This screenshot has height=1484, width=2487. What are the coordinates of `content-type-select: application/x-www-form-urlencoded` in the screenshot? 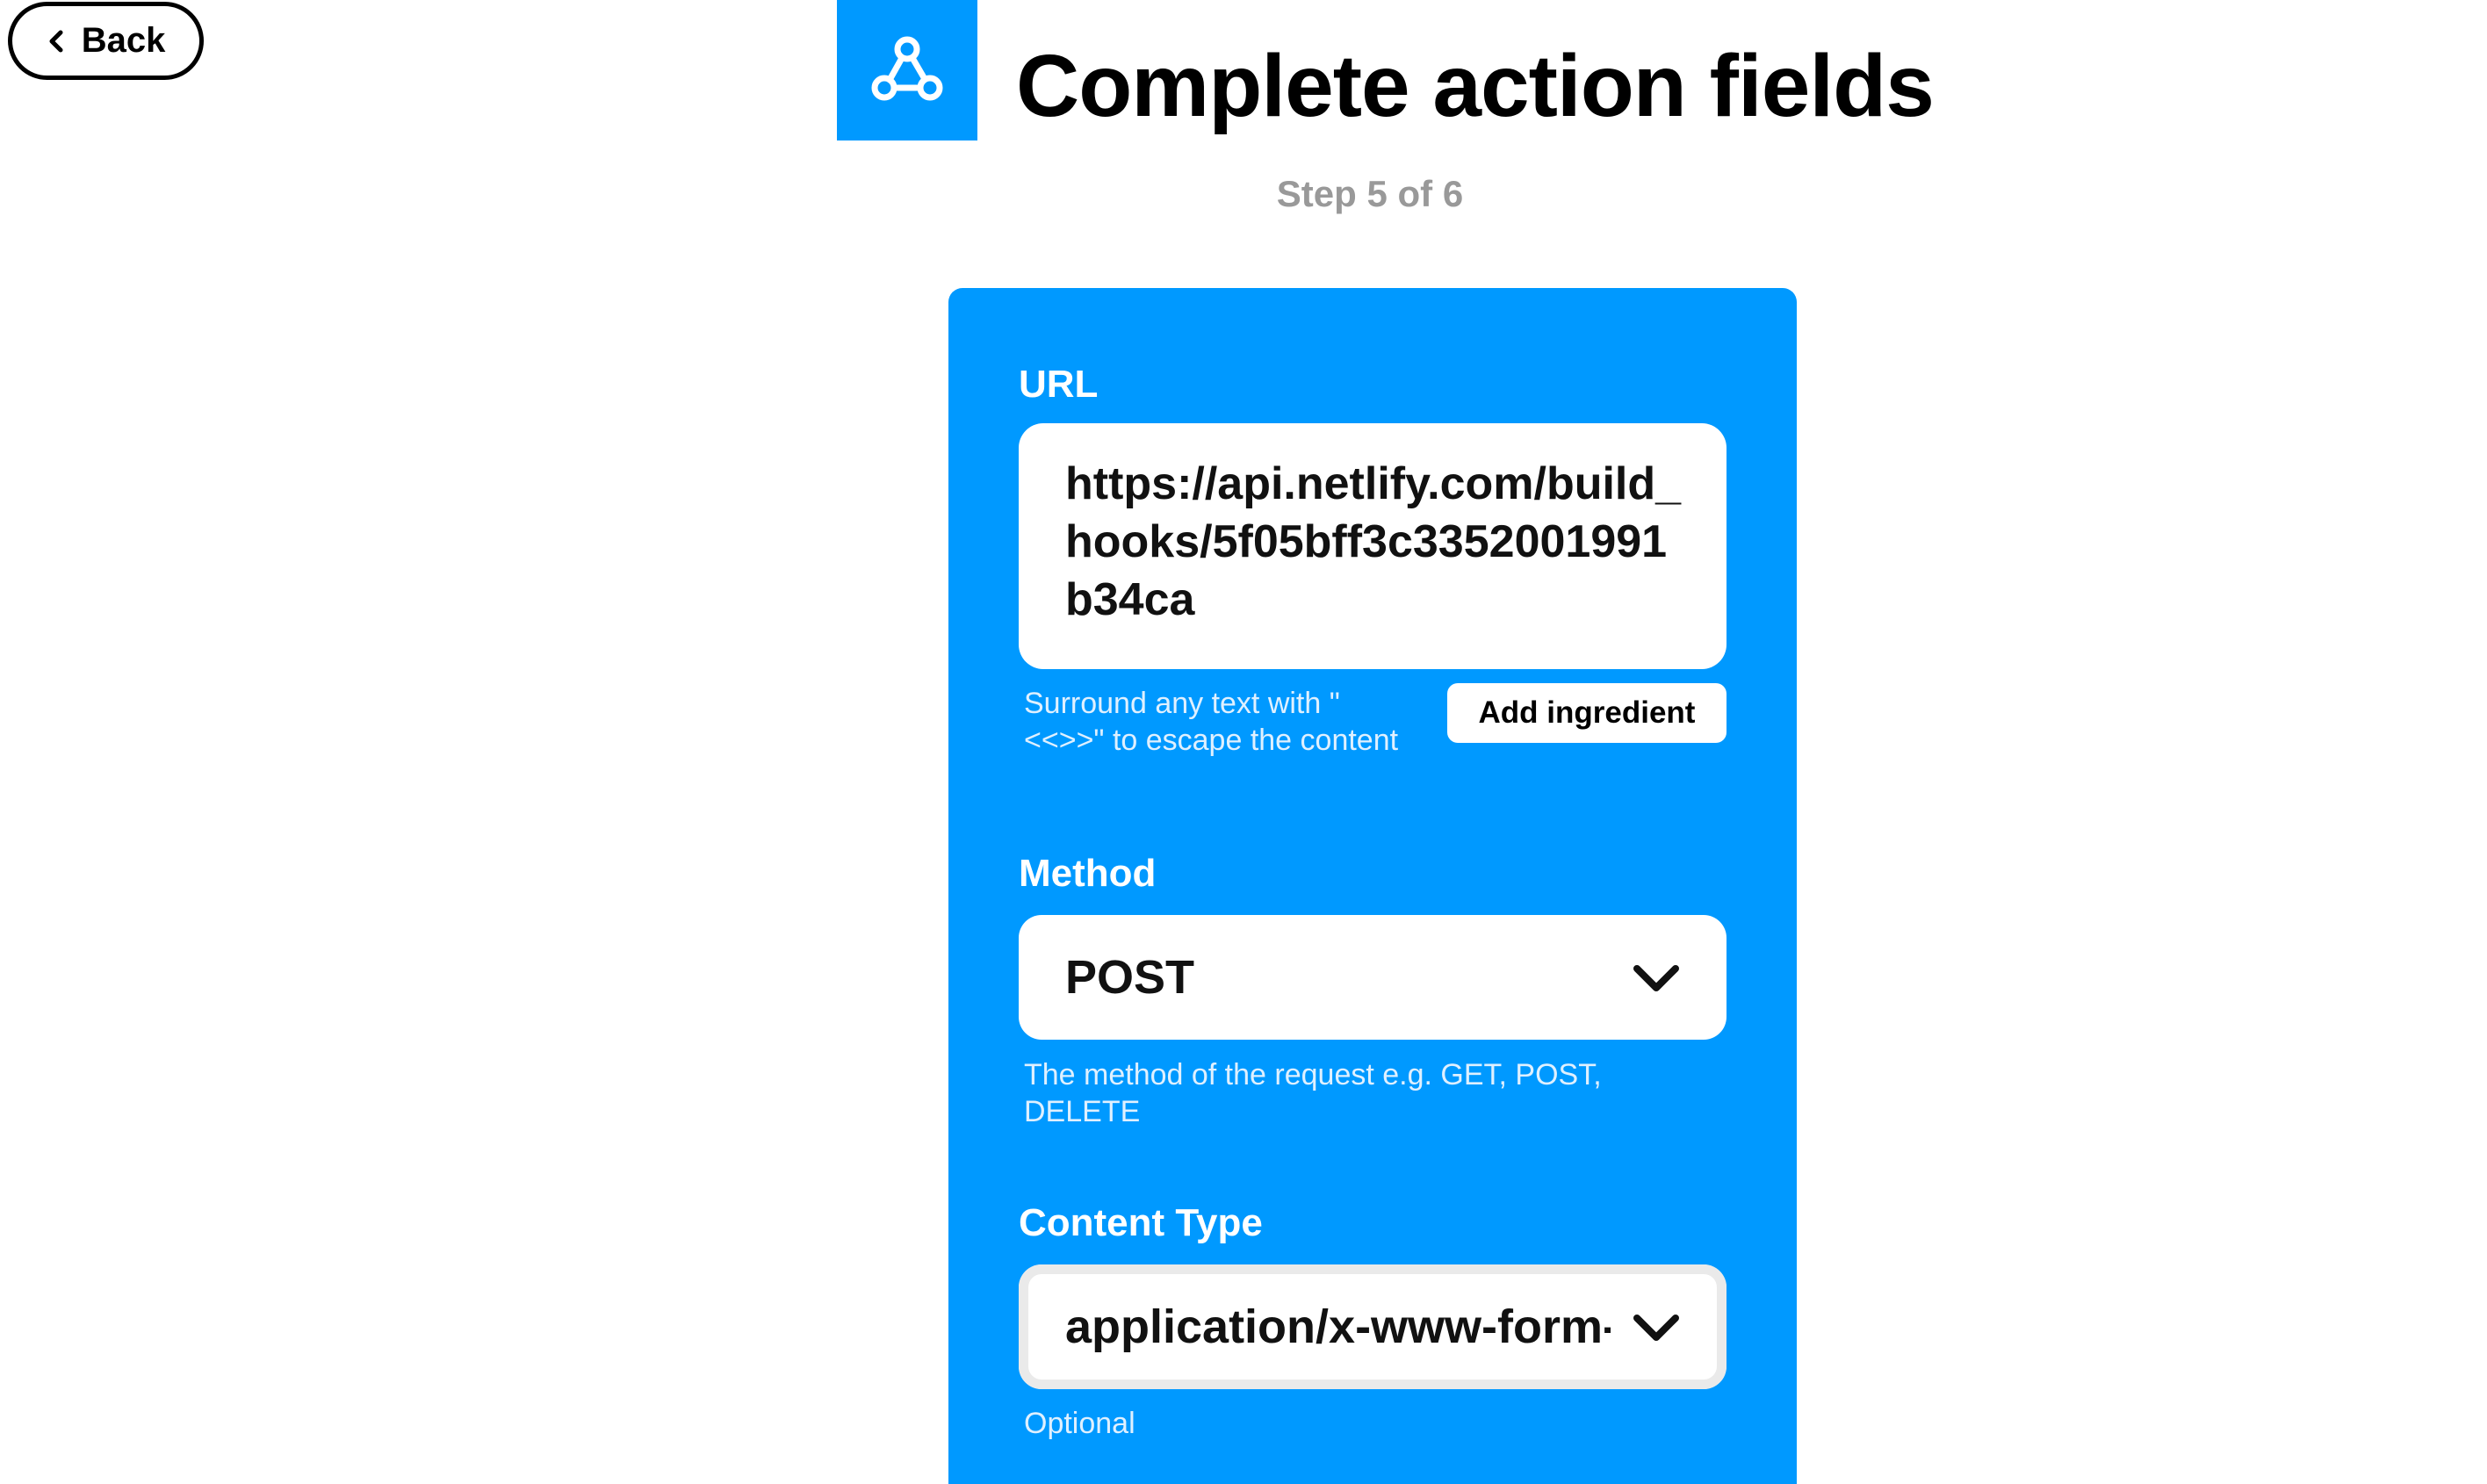 It's located at (1373, 1326).